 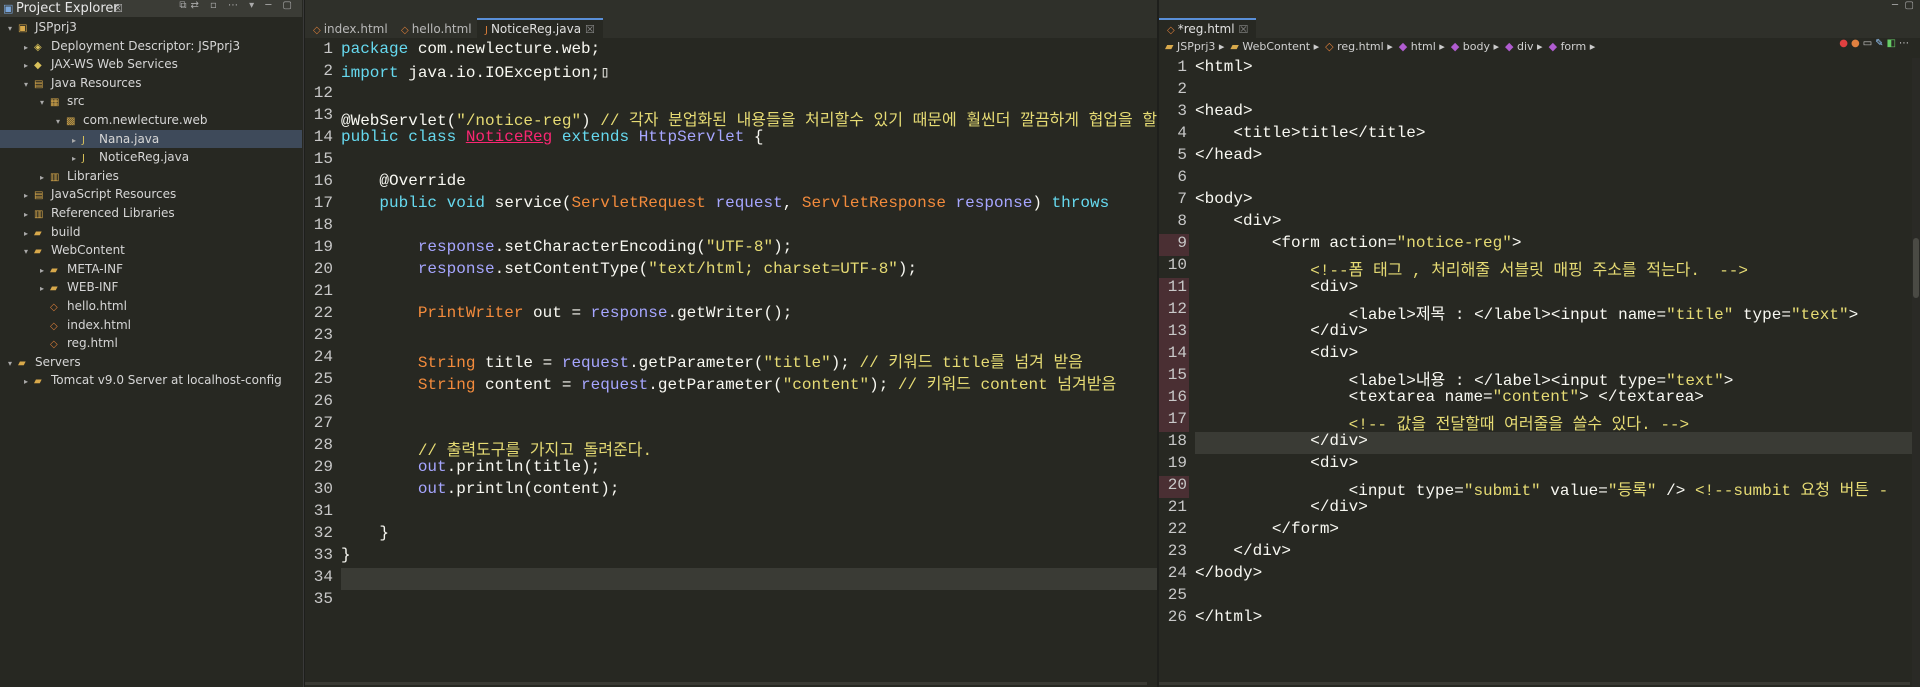 What do you see at coordinates (1274, 46) in the screenshot?
I see `breadcrumb-item: ▰ WebContent ▸` at bounding box center [1274, 46].